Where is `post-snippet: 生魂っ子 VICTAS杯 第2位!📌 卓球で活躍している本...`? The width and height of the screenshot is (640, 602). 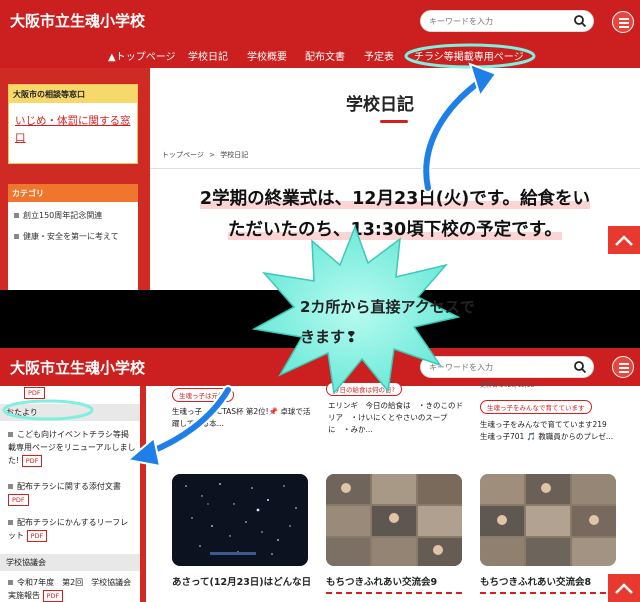 post-snippet: 生魂っ子 VICTAS杯 第2位!📌 卓球で活躍している本... is located at coordinates (242, 418).